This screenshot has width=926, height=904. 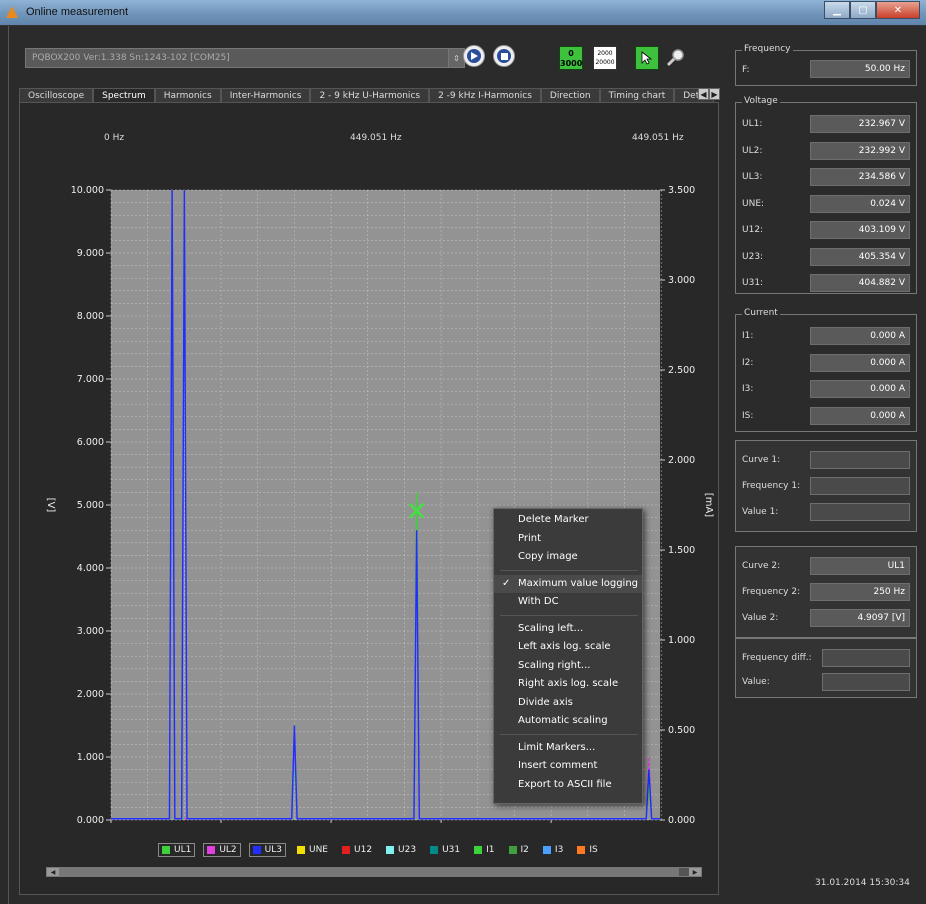 I want to click on menu-item-divide-axis: Divide axis, so click(x=568, y=703).